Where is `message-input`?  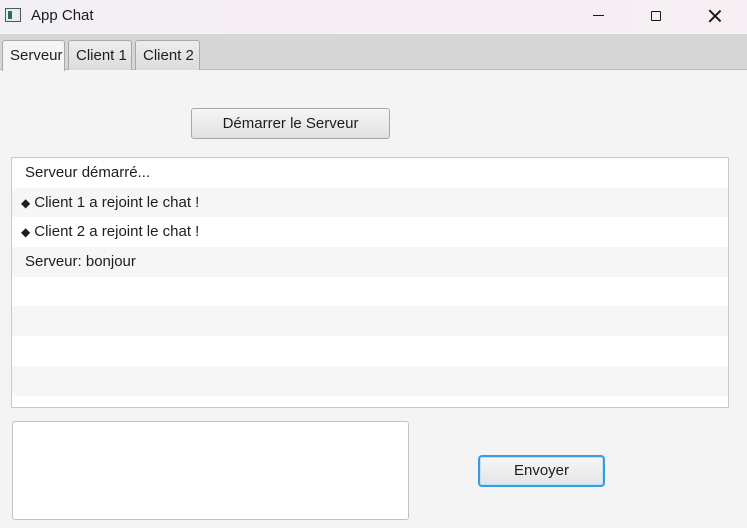 message-input is located at coordinates (210, 470).